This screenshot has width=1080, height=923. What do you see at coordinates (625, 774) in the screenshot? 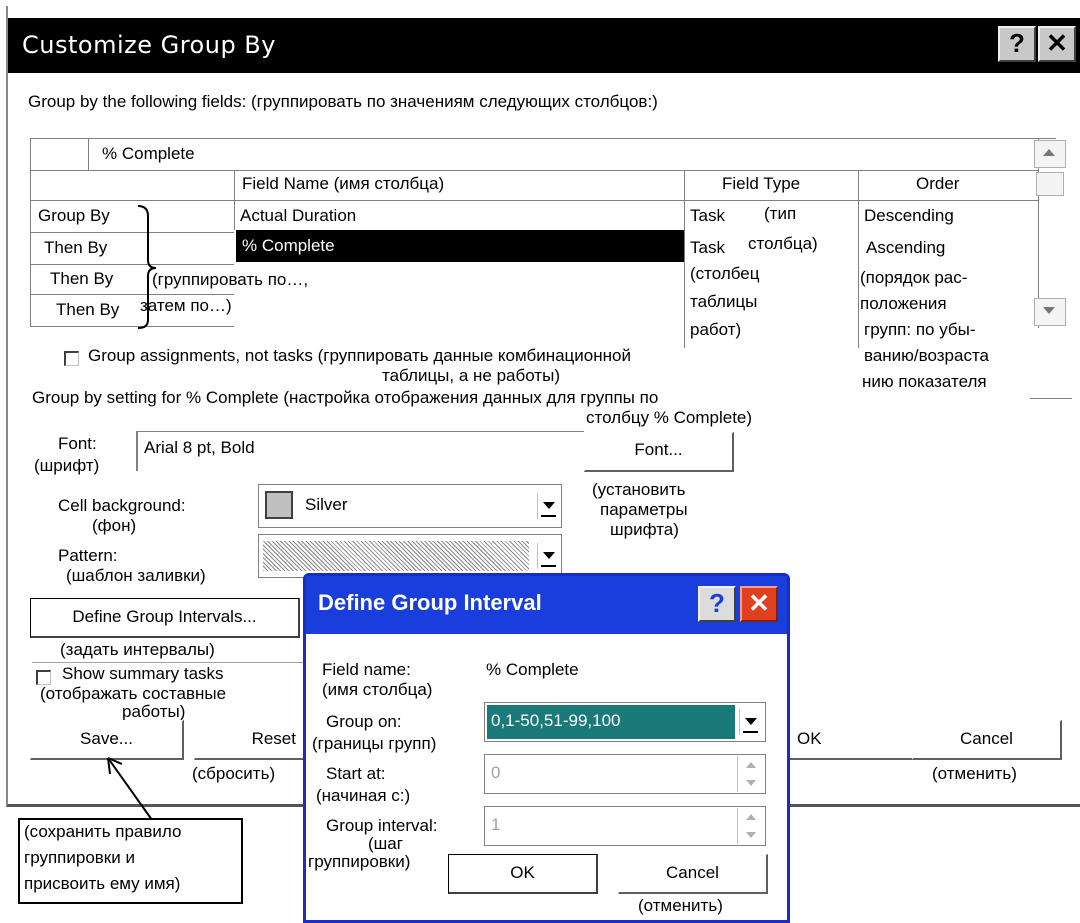
I see `start-at-field: 0` at bounding box center [625, 774].